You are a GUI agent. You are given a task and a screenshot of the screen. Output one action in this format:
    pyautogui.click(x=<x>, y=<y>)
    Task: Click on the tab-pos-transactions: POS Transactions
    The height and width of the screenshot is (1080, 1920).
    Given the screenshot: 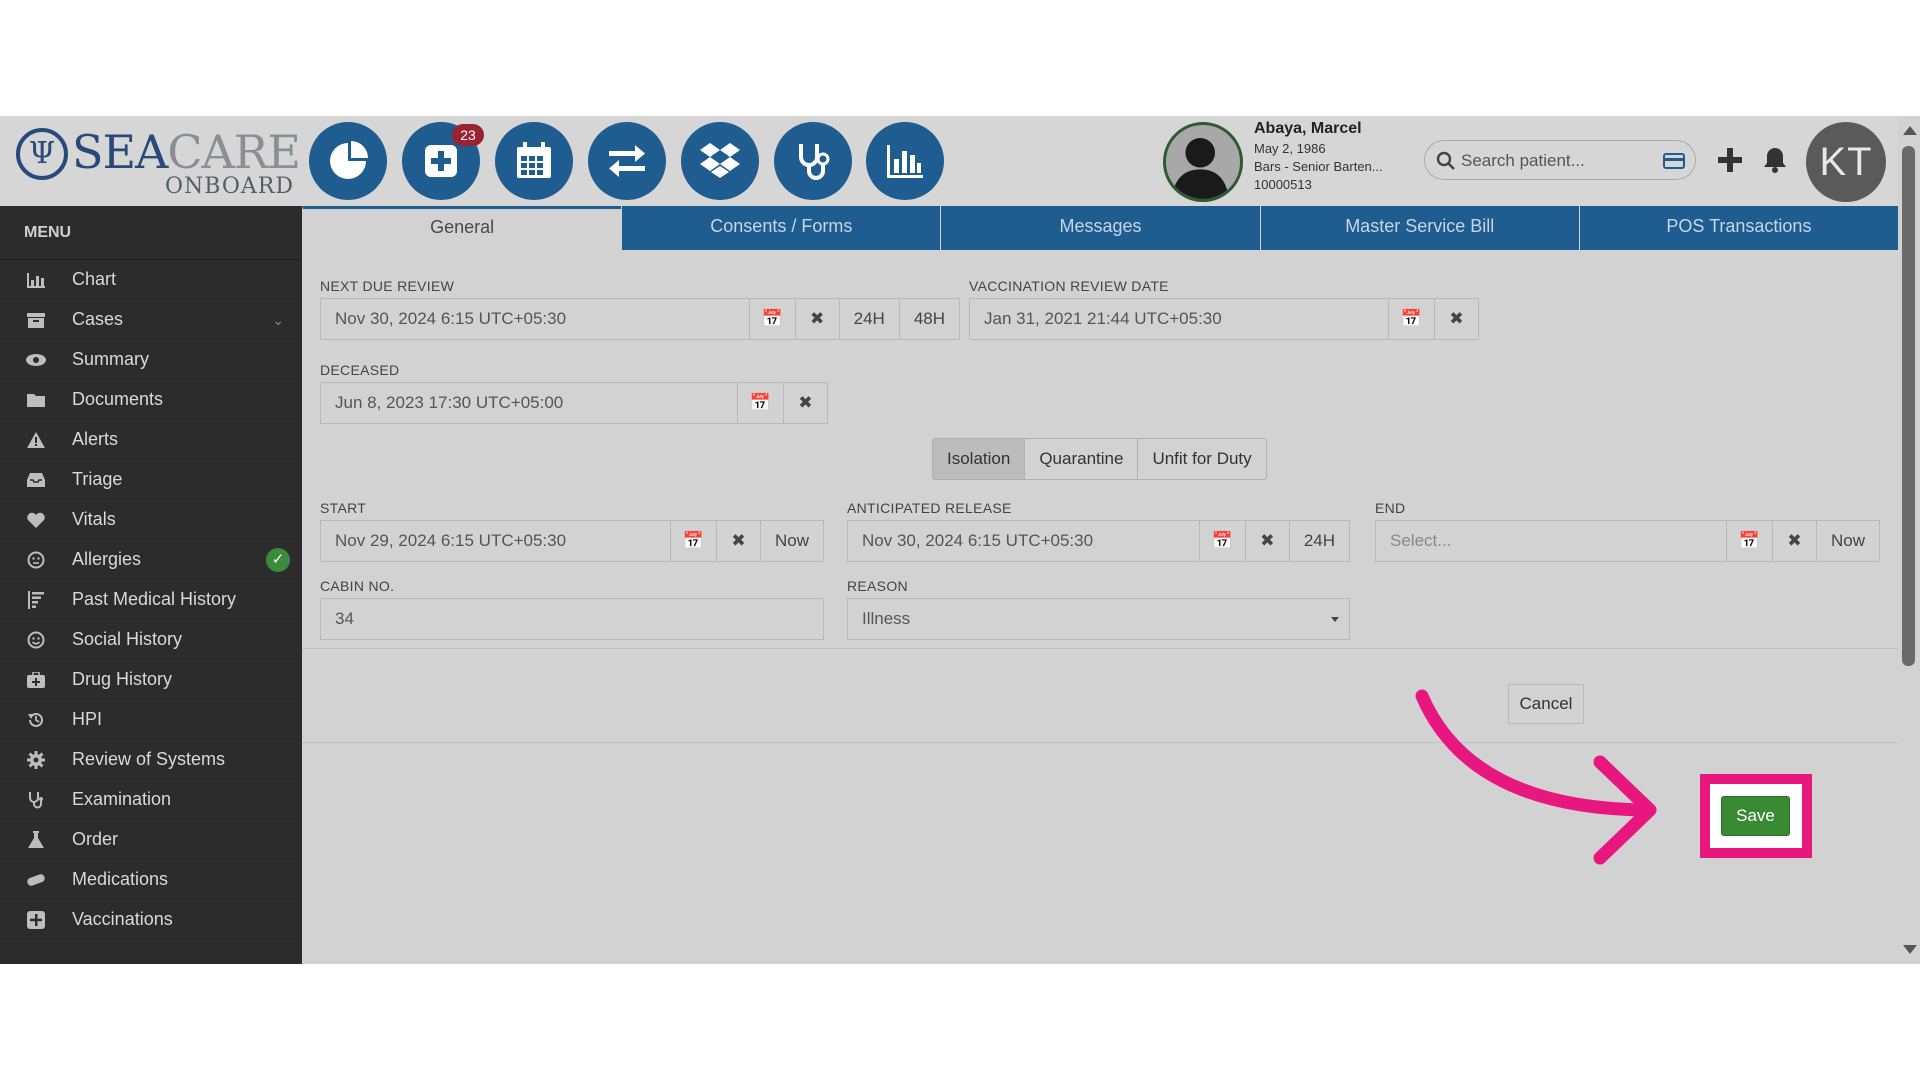 What is the action you would take?
    pyautogui.click(x=1738, y=228)
    